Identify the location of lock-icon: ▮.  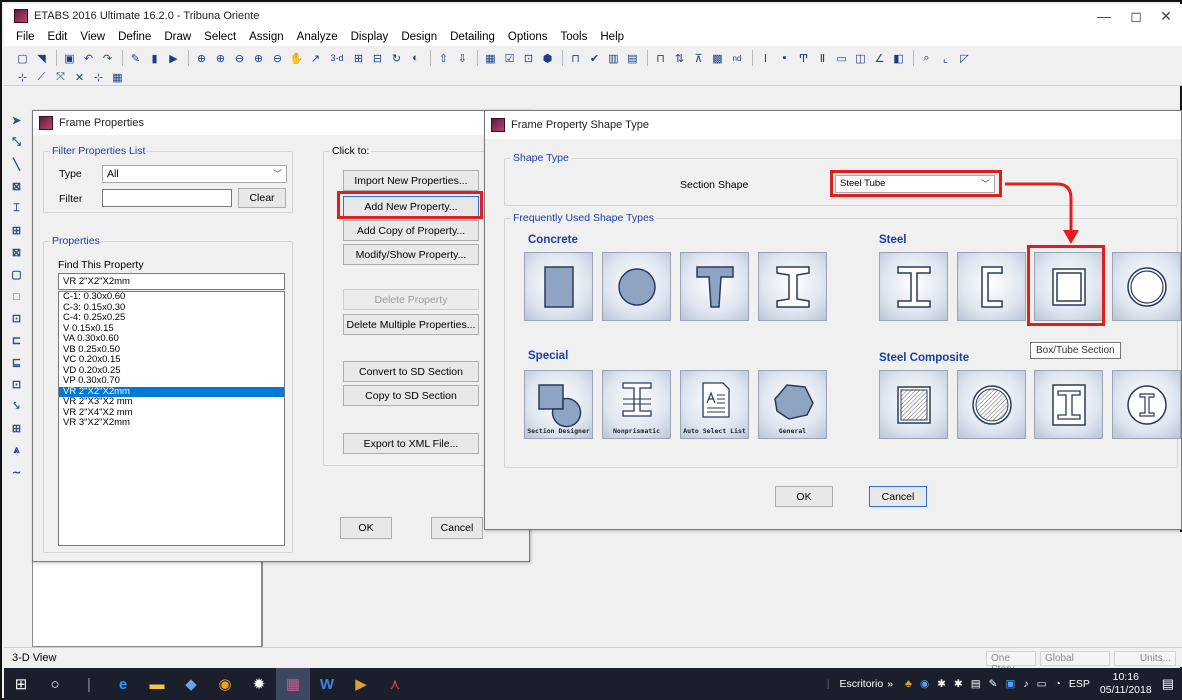
(154, 58).